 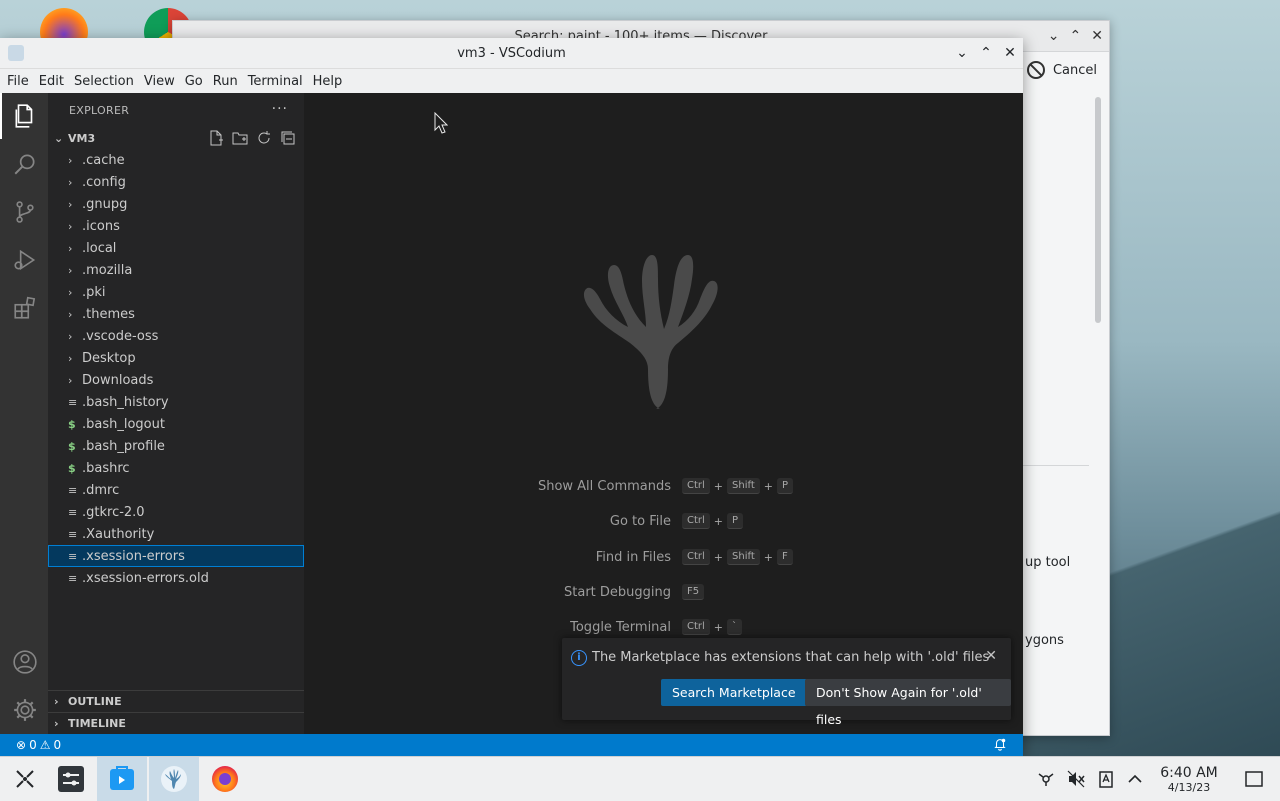 What do you see at coordinates (1098, 210) in the screenshot?
I see `scrollbar` at bounding box center [1098, 210].